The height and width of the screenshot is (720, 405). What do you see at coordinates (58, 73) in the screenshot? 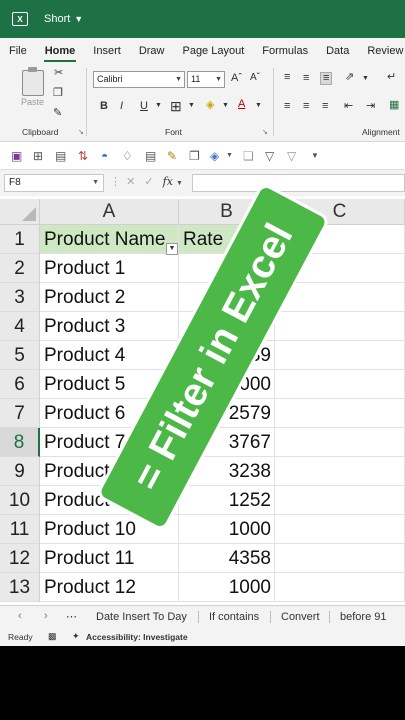
I see `cut-icon: ✂` at bounding box center [58, 73].